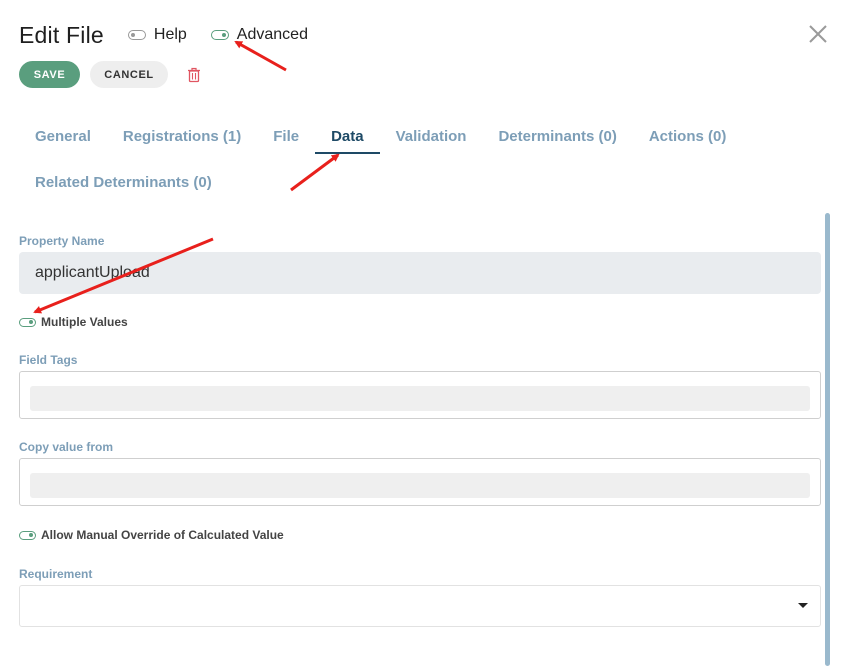 The width and height of the screenshot is (855, 666). I want to click on tab-general: General, so click(63, 137).